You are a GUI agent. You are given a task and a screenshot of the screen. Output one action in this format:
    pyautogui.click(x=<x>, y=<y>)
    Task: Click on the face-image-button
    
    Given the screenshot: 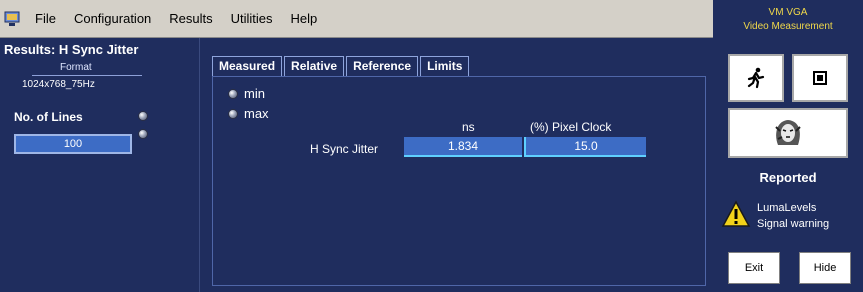 What is the action you would take?
    pyautogui.click(x=788, y=133)
    